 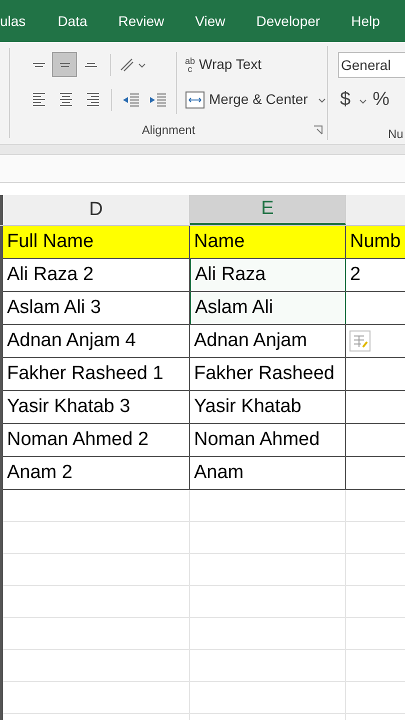 I want to click on table-cell: Noman Ahmed 2, so click(x=96, y=440).